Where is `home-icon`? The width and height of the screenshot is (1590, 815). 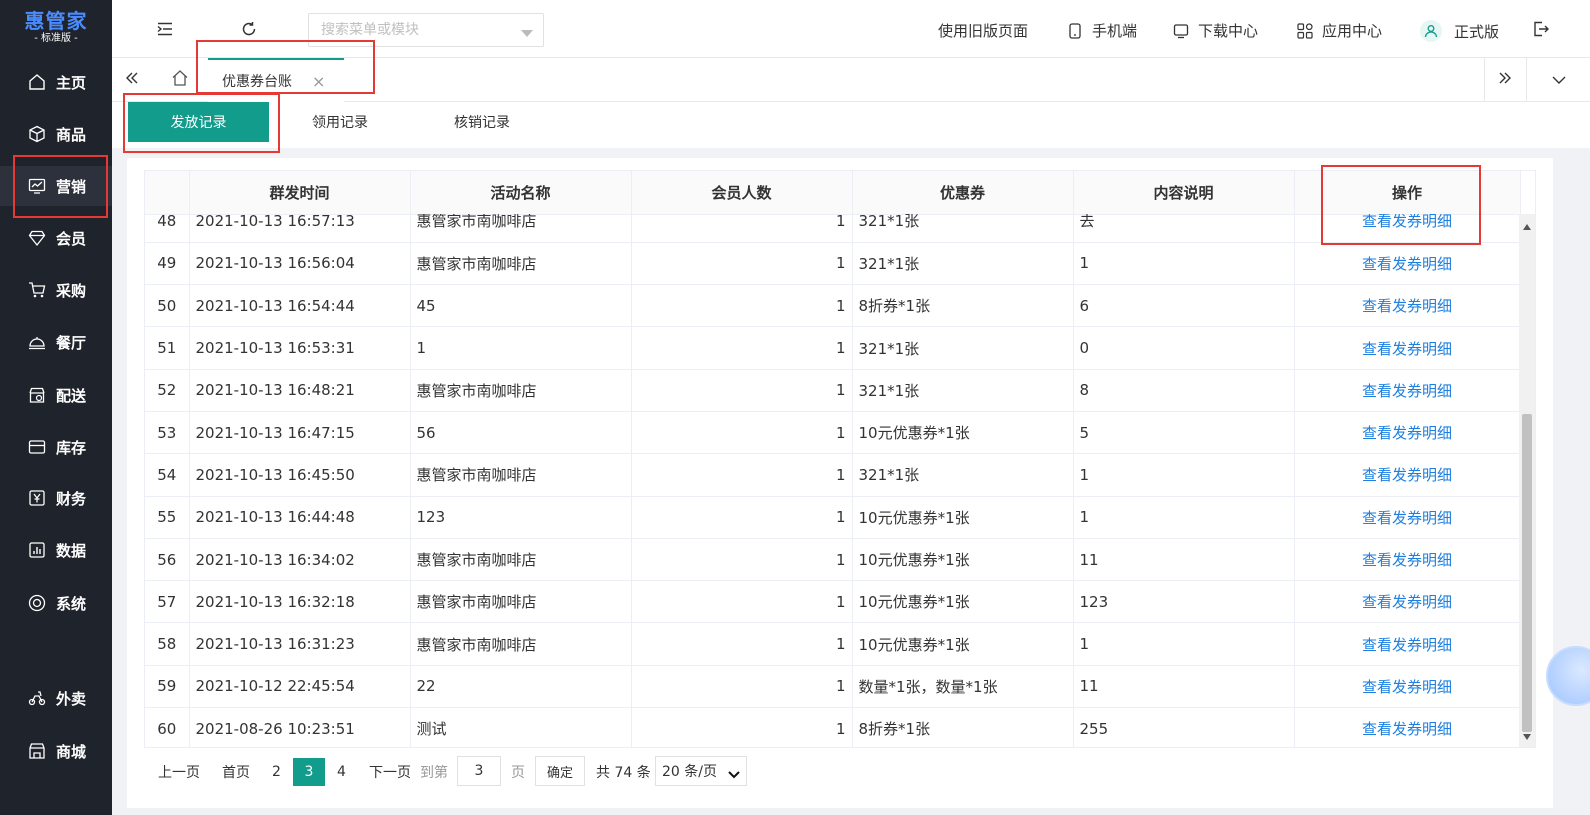 home-icon is located at coordinates (37, 82).